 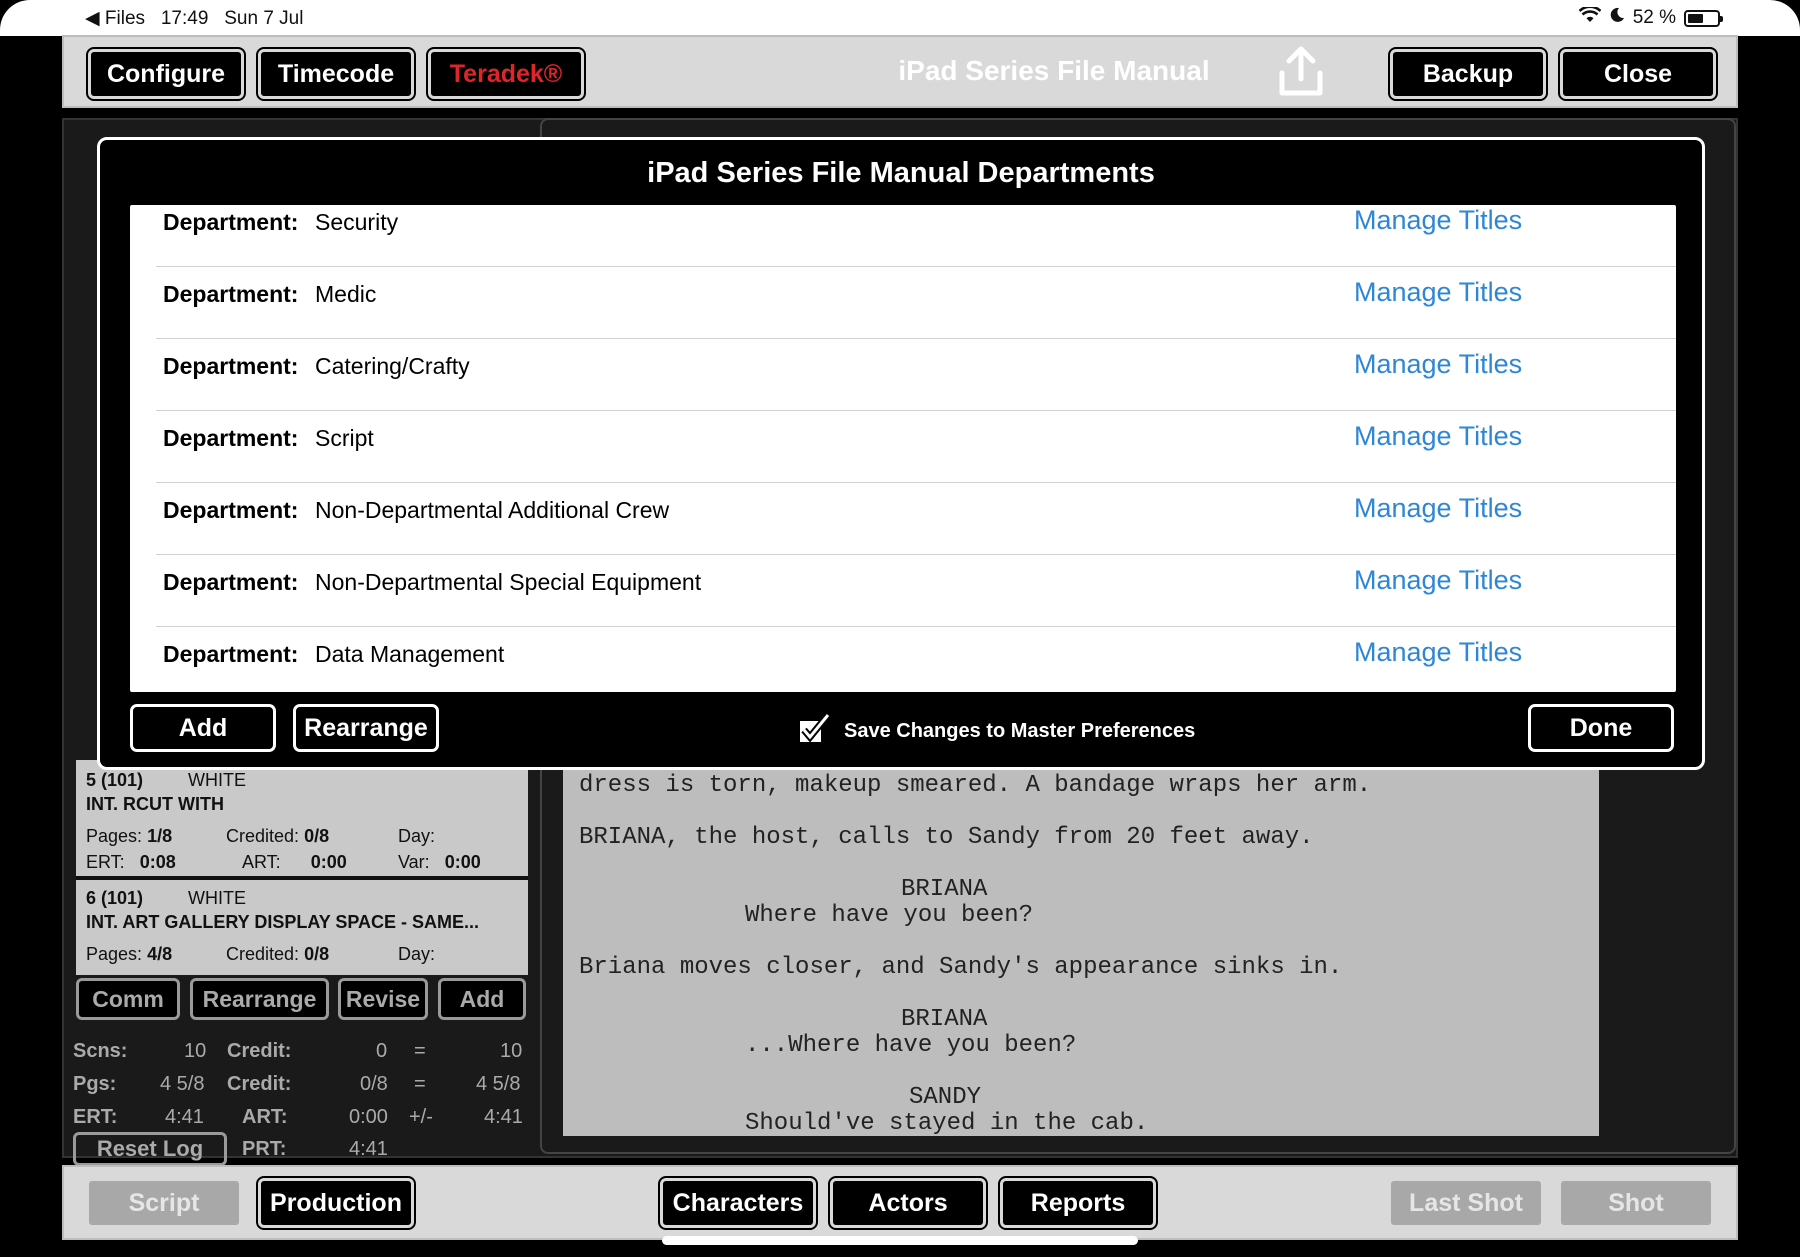 What do you see at coordinates (131, 862) in the screenshot?
I see `scene-ert: ERT: 0:08` at bounding box center [131, 862].